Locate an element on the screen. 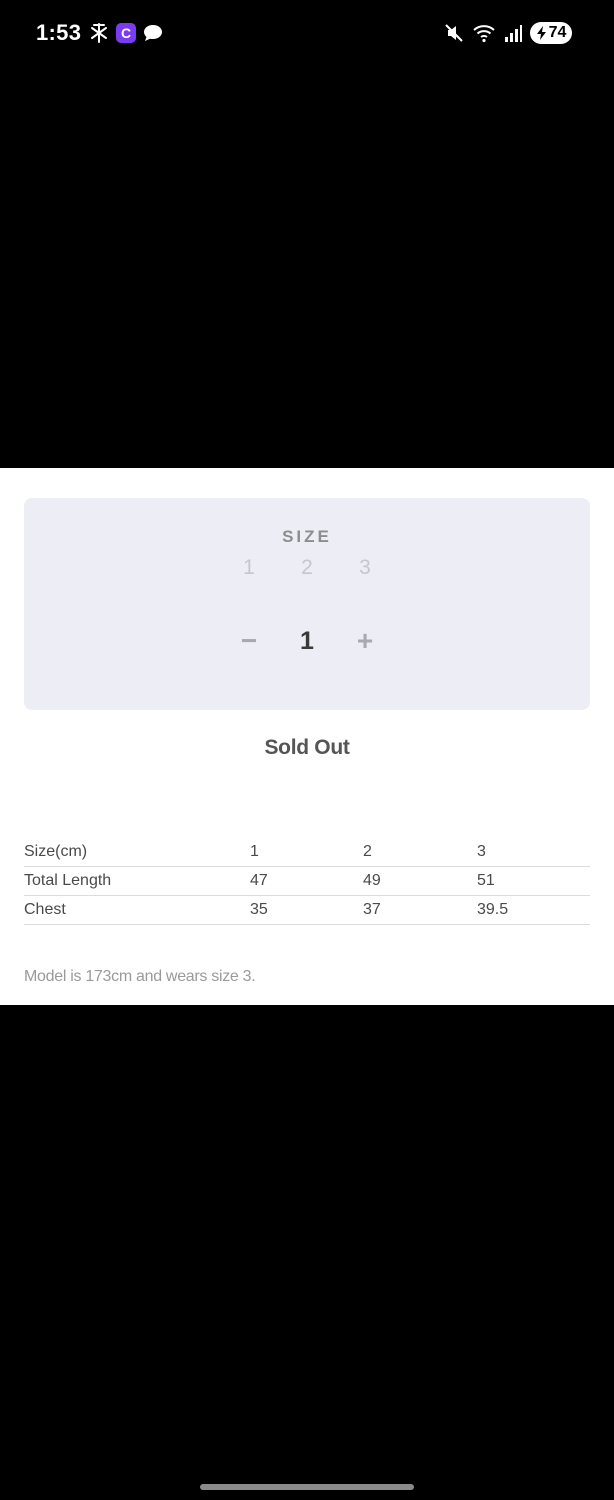 The width and height of the screenshot is (614, 1500). battery-level: 74 is located at coordinates (557, 32).